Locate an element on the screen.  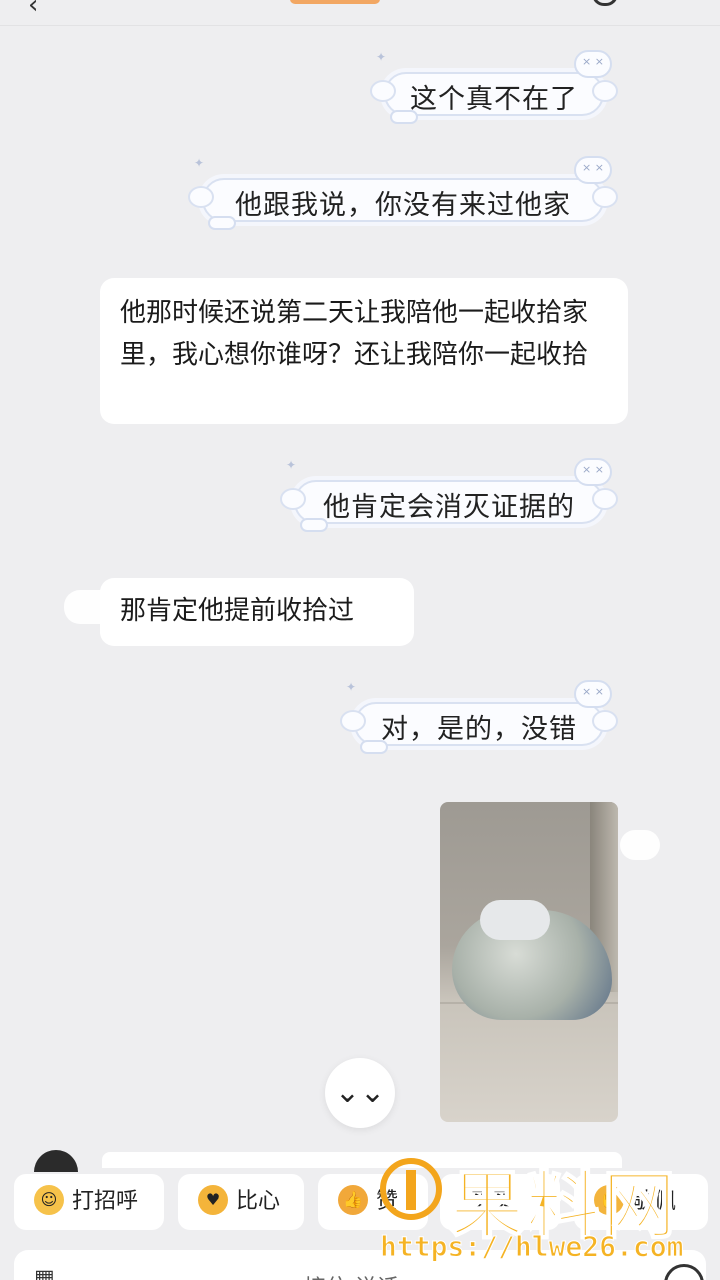
chip-label: 打招呼 is located at coordinates (105, 1201).